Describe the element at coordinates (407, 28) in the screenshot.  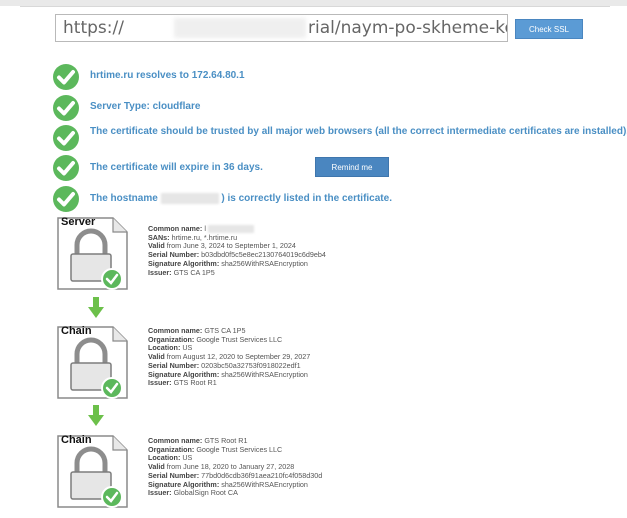
I see `url-end-text: rial/naym-po-skheme-kompan` at that location.